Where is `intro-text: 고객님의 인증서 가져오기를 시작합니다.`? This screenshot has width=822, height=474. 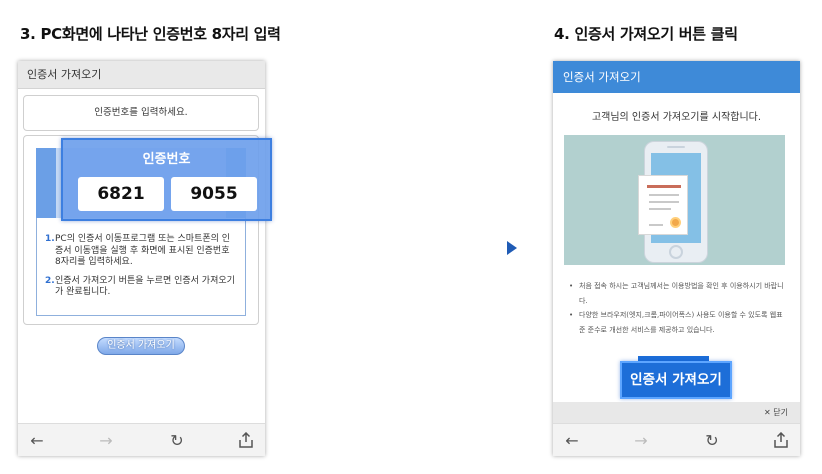 intro-text: 고객님의 인증서 가져오기를 시작합니다. is located at coordinates (676, 117).